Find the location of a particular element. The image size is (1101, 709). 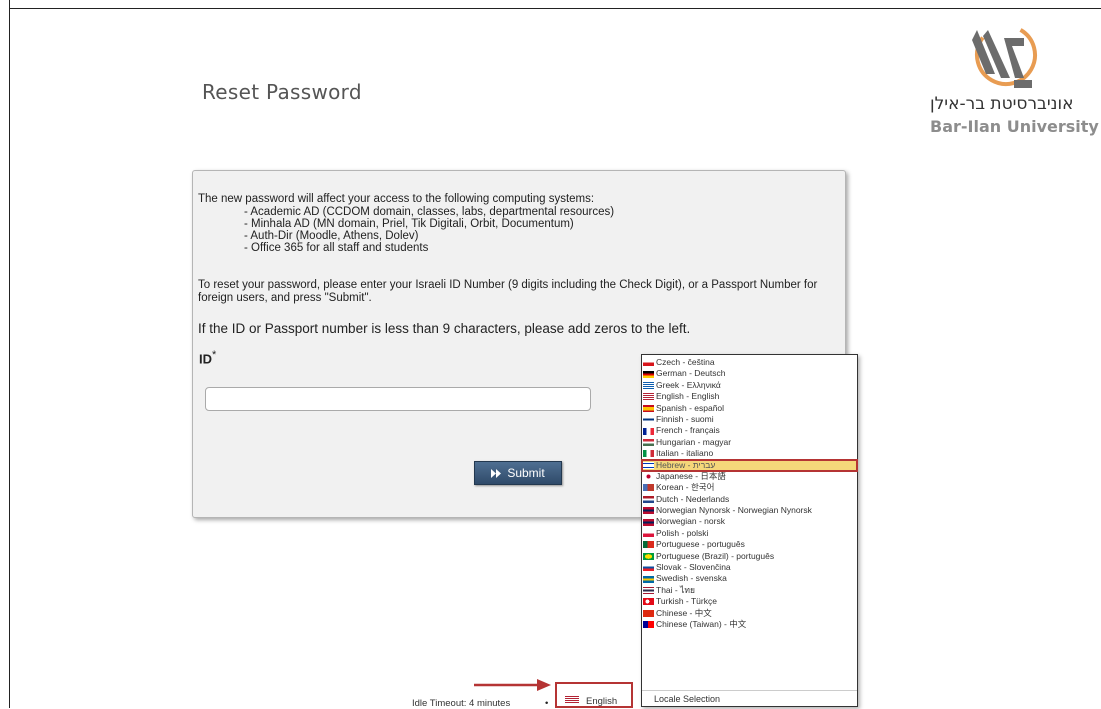

window-frame-left is located at coordinates (9, 354).